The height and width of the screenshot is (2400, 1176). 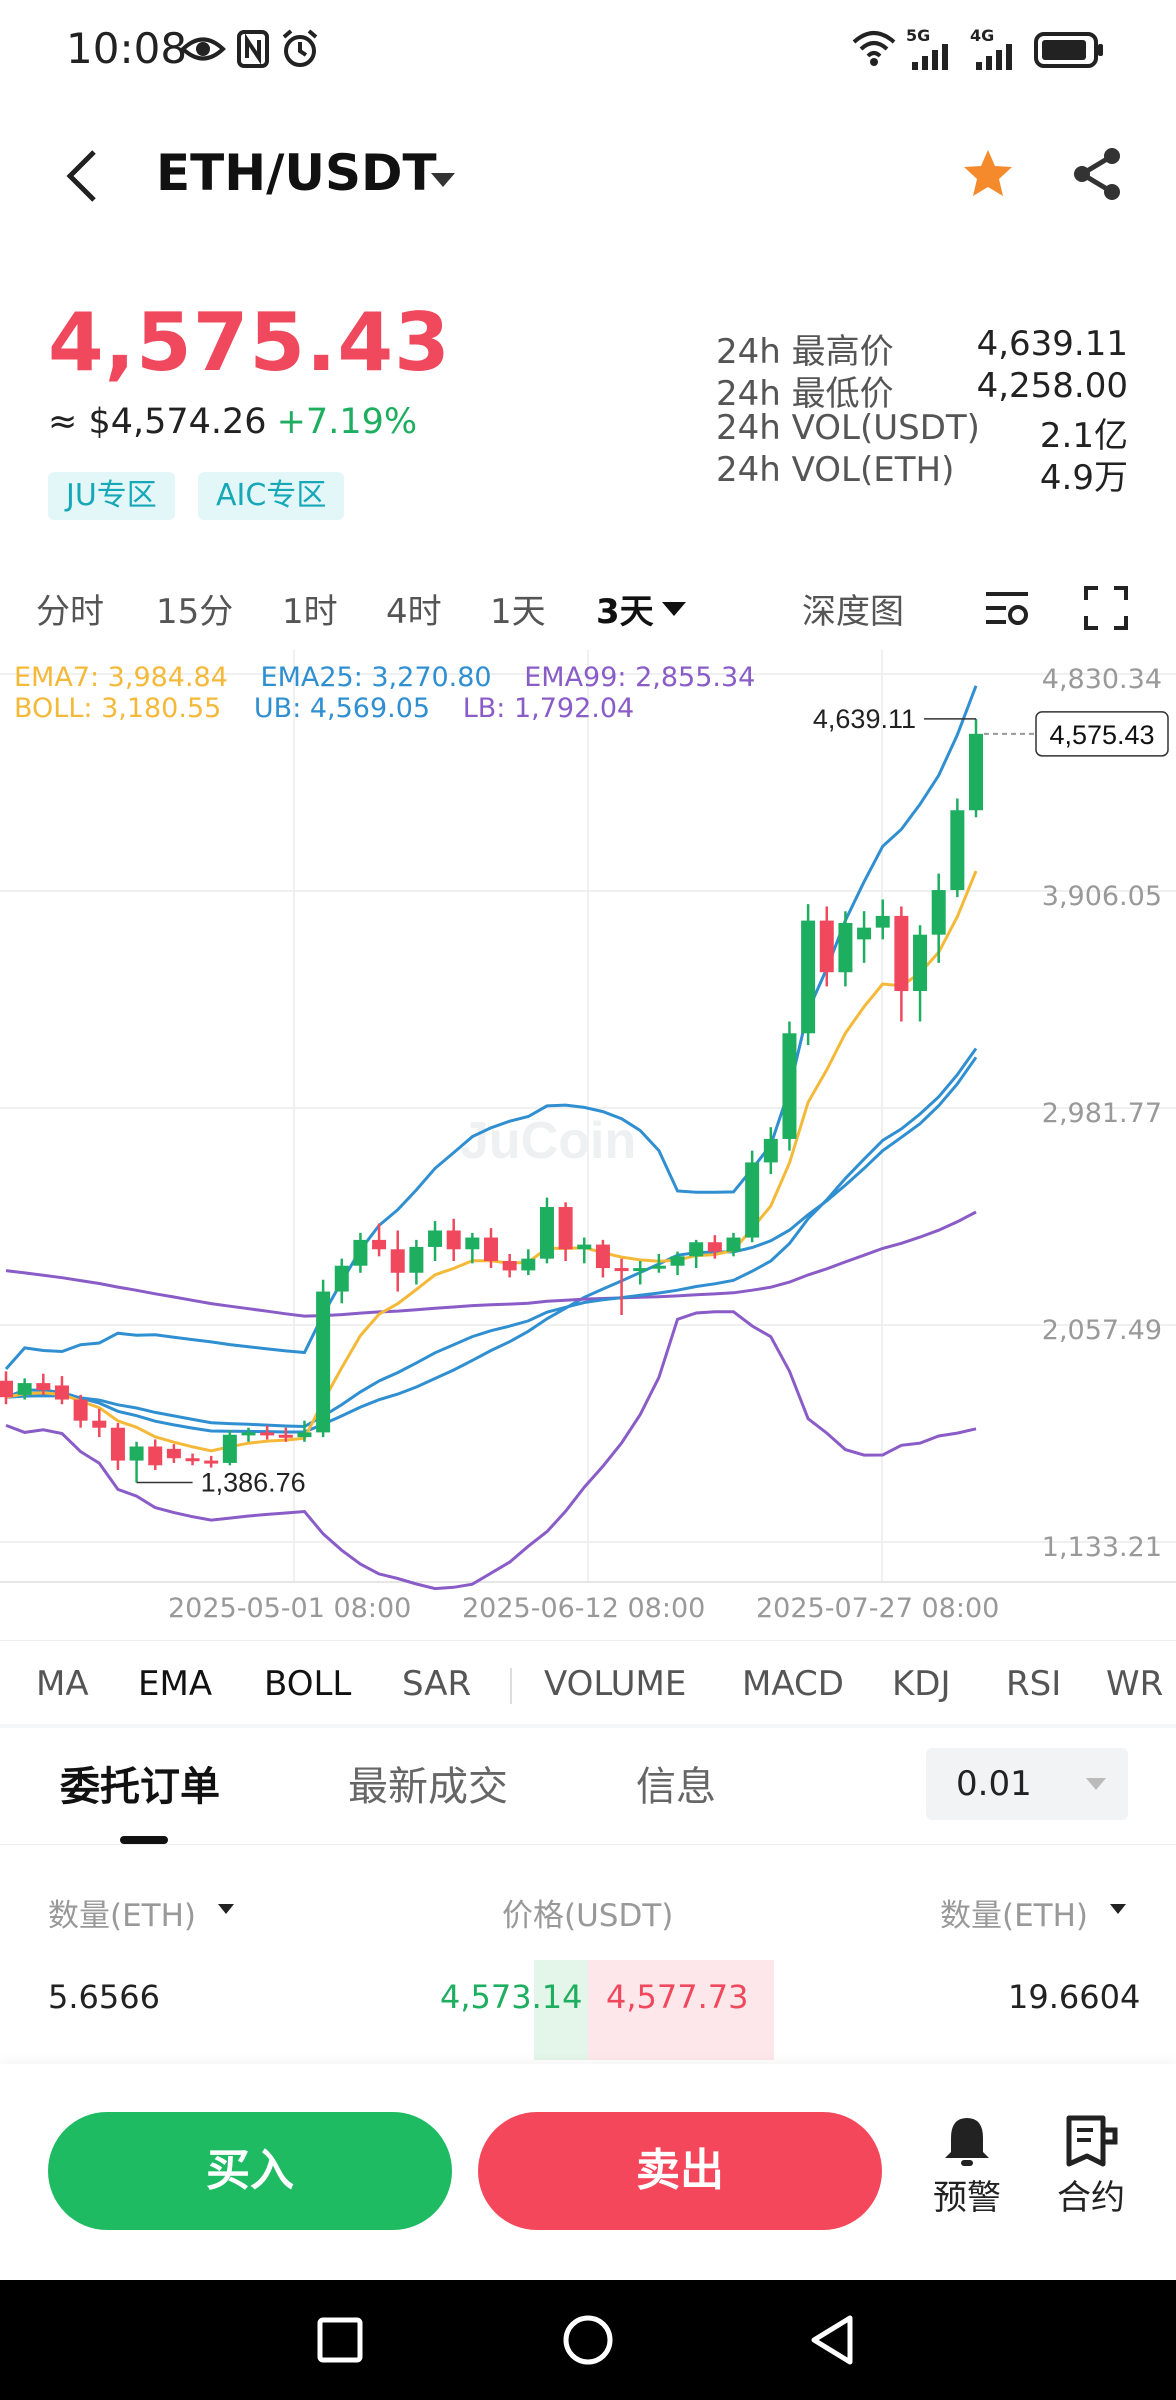 What do you see at coordinates (144, 1840) in the screenshot?
I see `active-tab-indicator` at bounding box center [144, 1840].